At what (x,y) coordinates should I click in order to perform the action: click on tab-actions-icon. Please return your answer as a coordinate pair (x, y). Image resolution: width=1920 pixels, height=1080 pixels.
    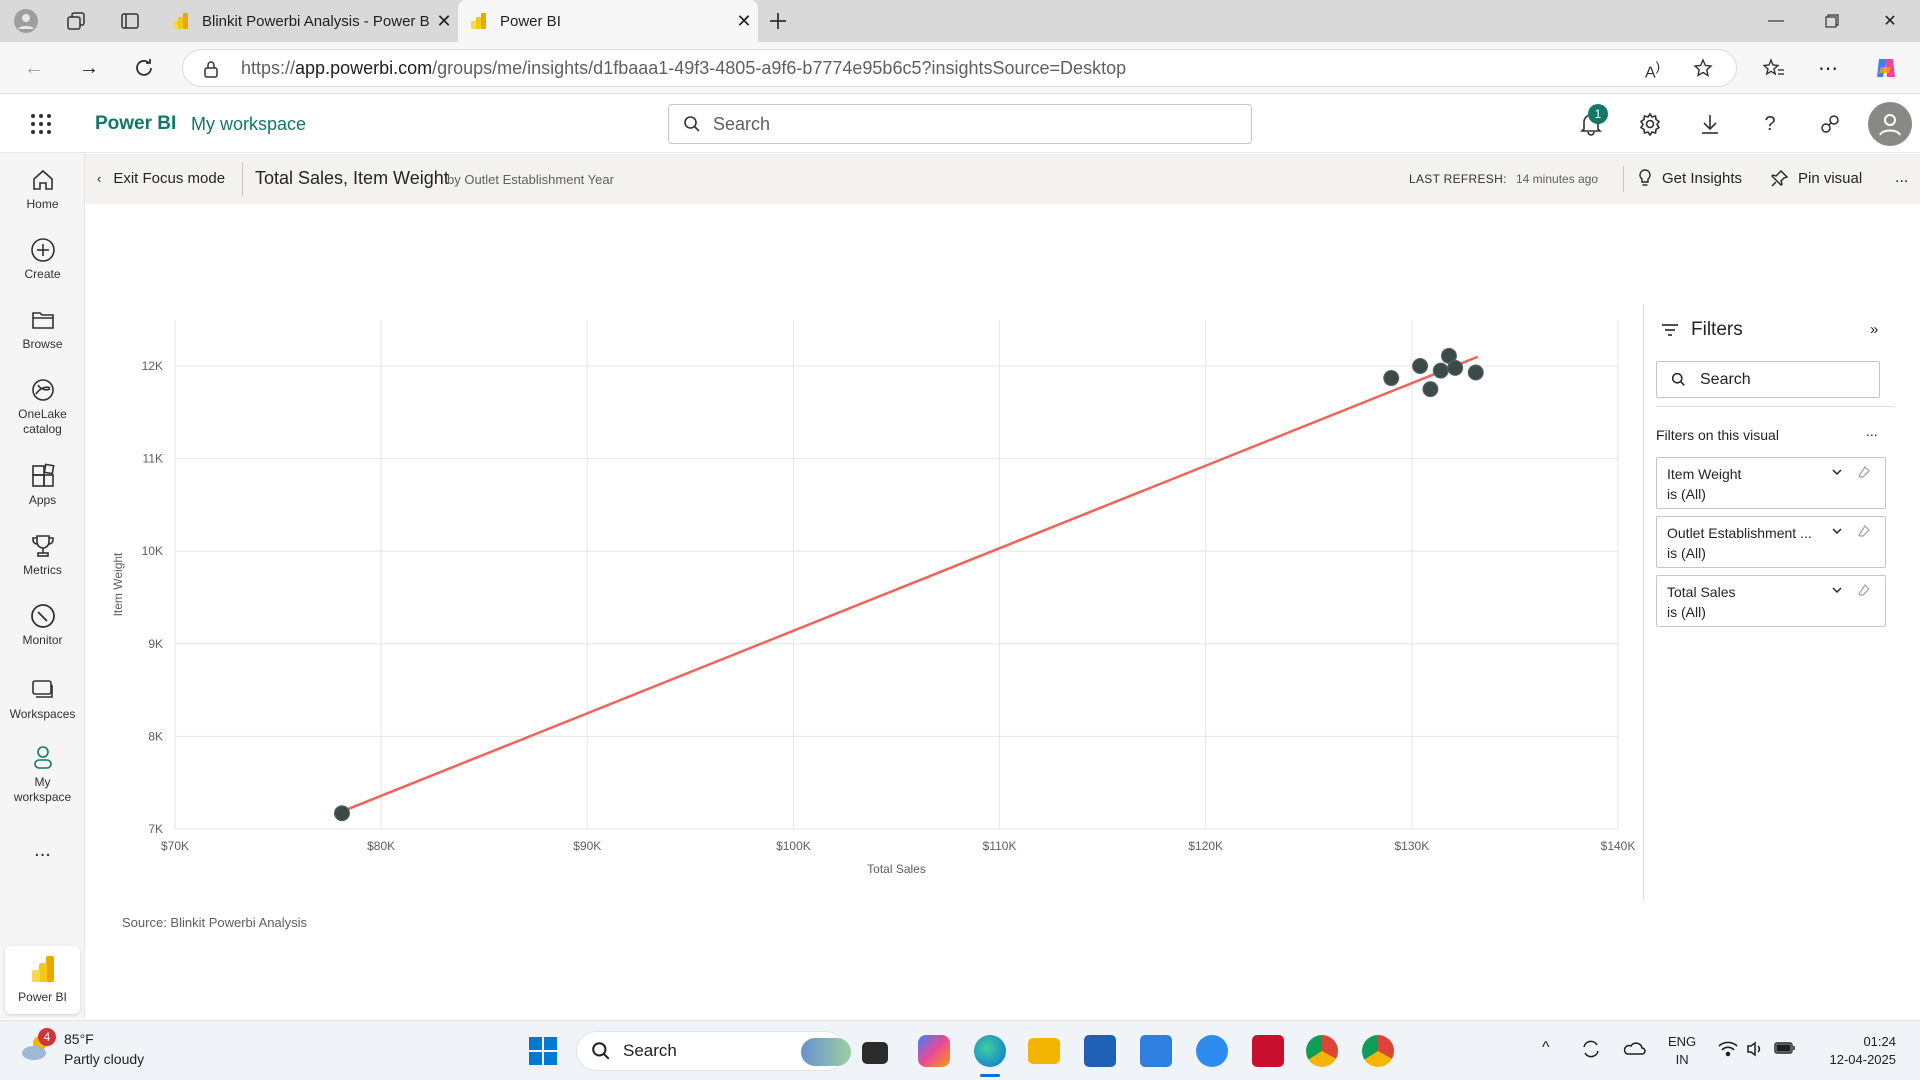
    Looking at the image, I should click on (130, 21).